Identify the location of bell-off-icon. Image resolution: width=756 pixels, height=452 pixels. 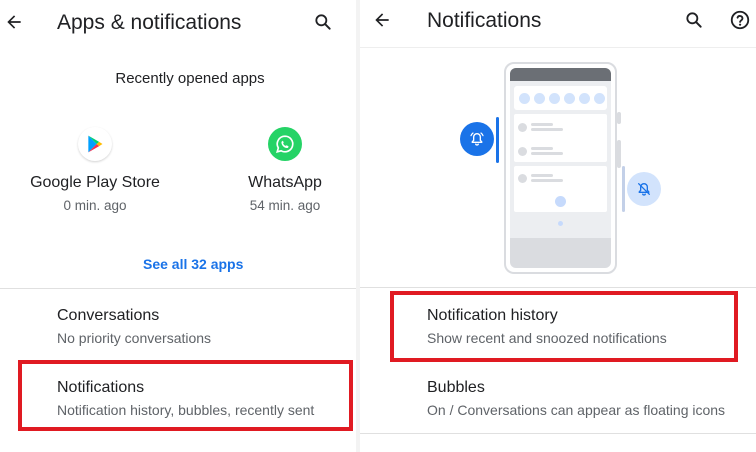
(644, 189).